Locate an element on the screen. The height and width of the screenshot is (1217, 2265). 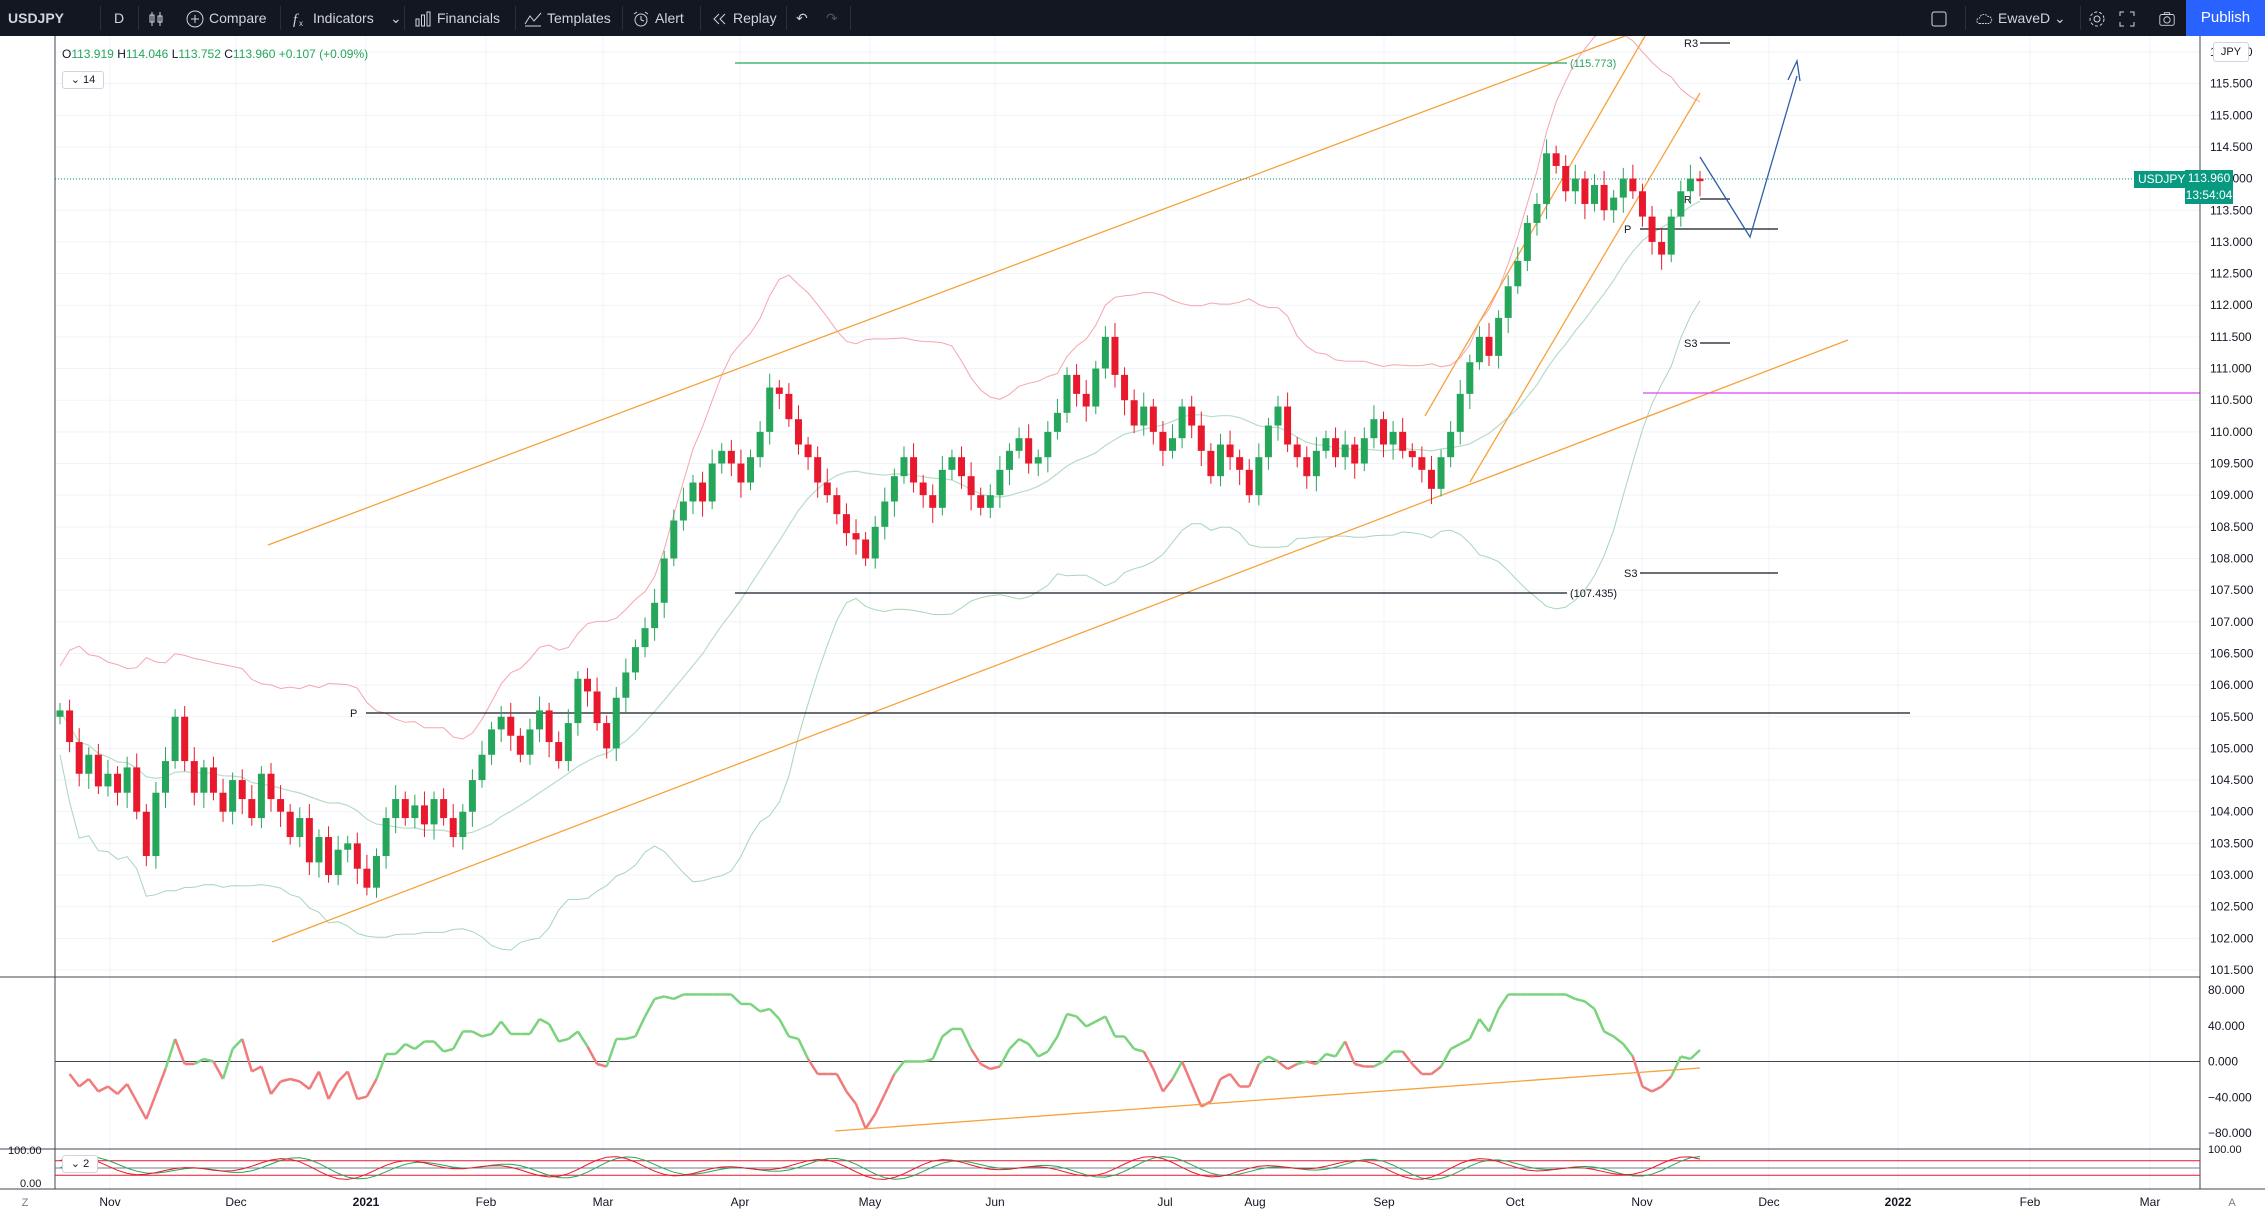
layout-menu-button: EwaveD ⌄ is located at coordinates (2020, 18).